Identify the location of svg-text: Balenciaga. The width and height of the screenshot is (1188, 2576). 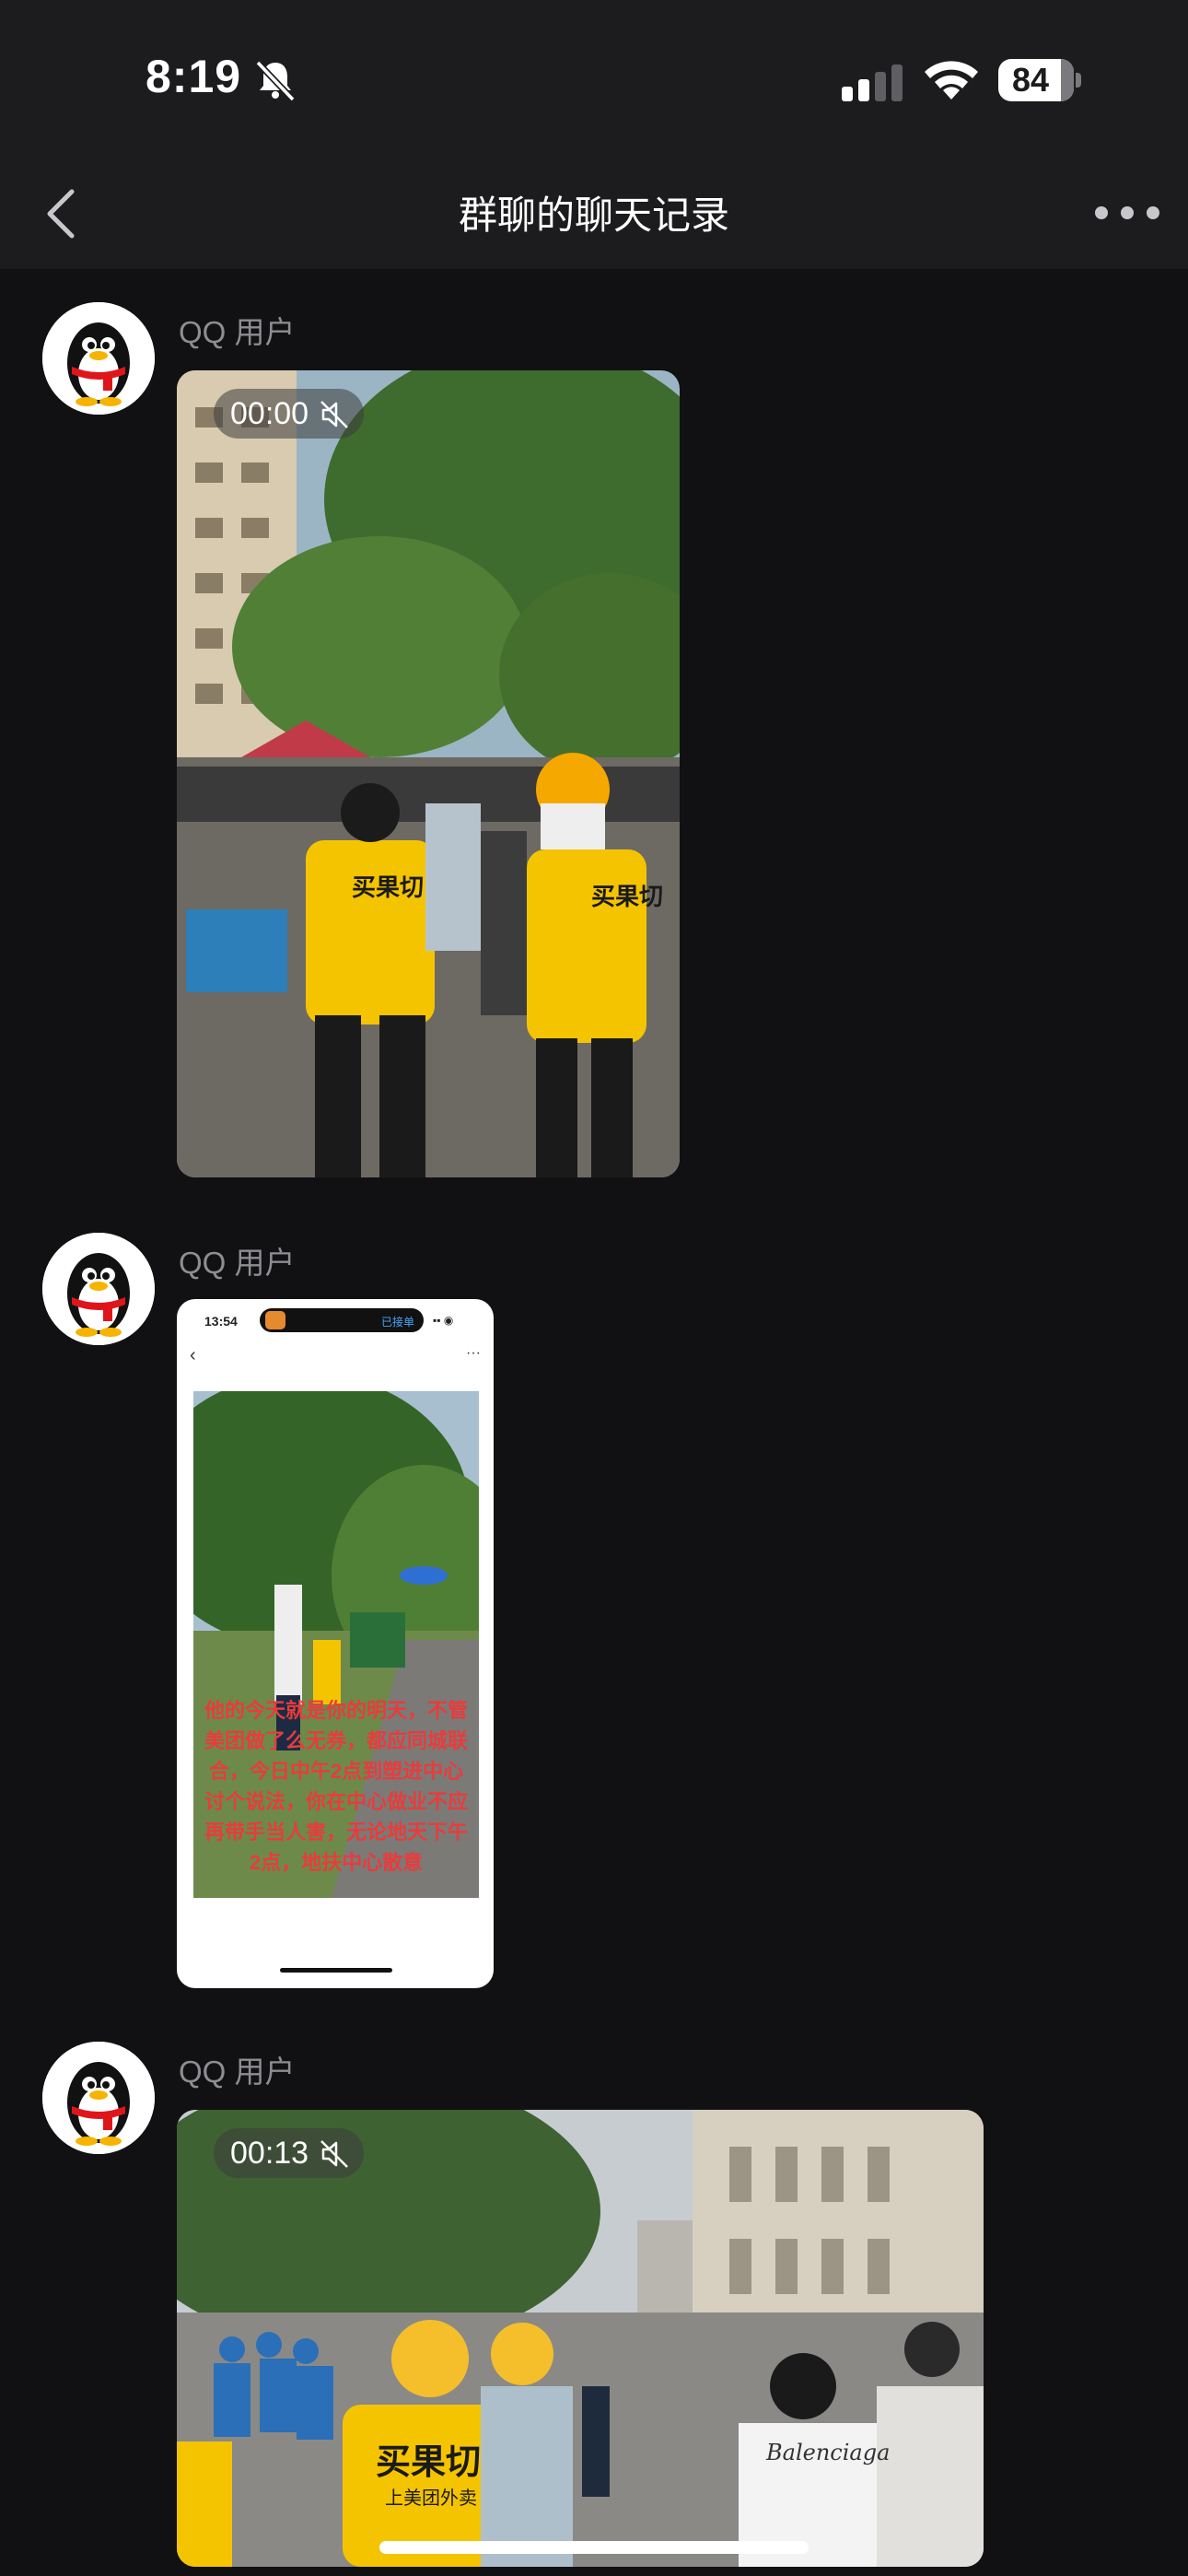
(827, 2452).